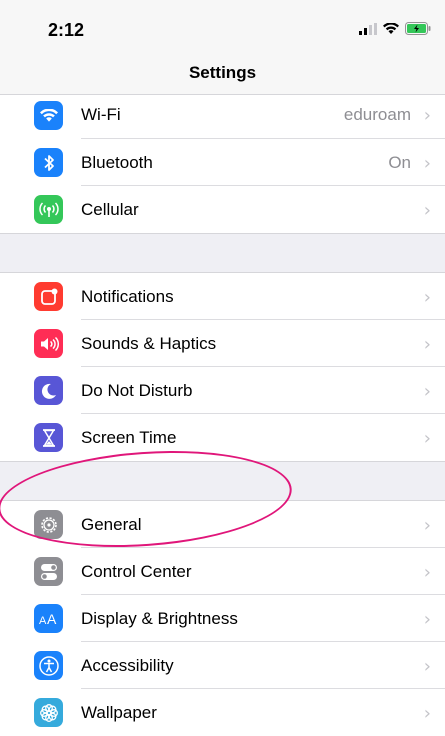  I want to click on speaker-icon, so click(48, 343).